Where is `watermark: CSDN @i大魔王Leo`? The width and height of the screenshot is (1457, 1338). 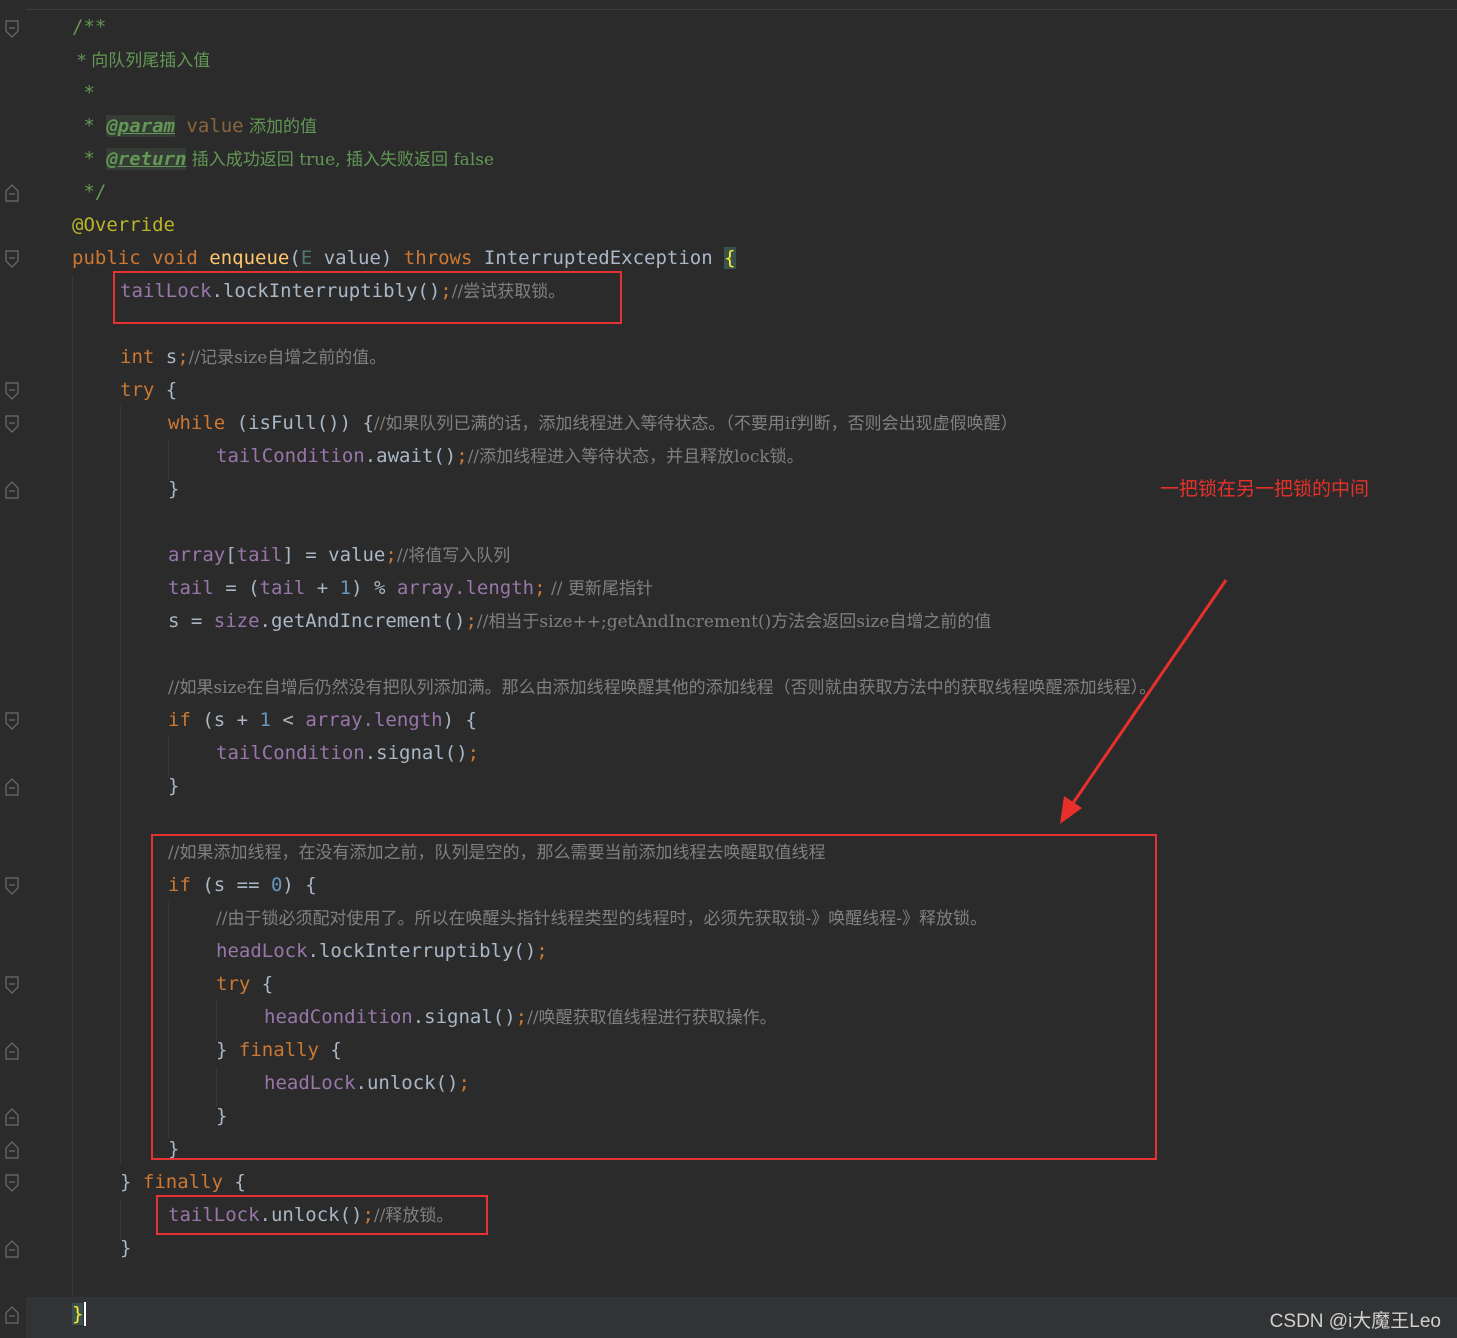
watermark: CSDN @i大魔王Leo is located at coordinates (1355, 1321).